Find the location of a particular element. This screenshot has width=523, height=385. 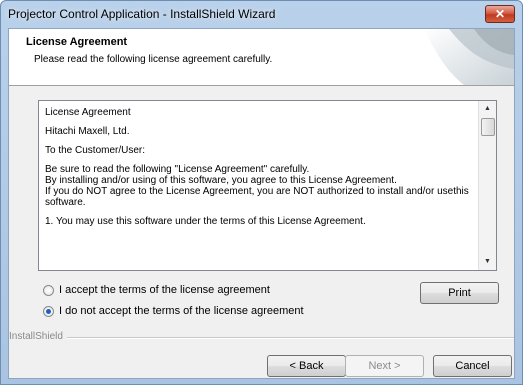

license-paragraph: To the Customer/User: is located at coordinates (95, 150).